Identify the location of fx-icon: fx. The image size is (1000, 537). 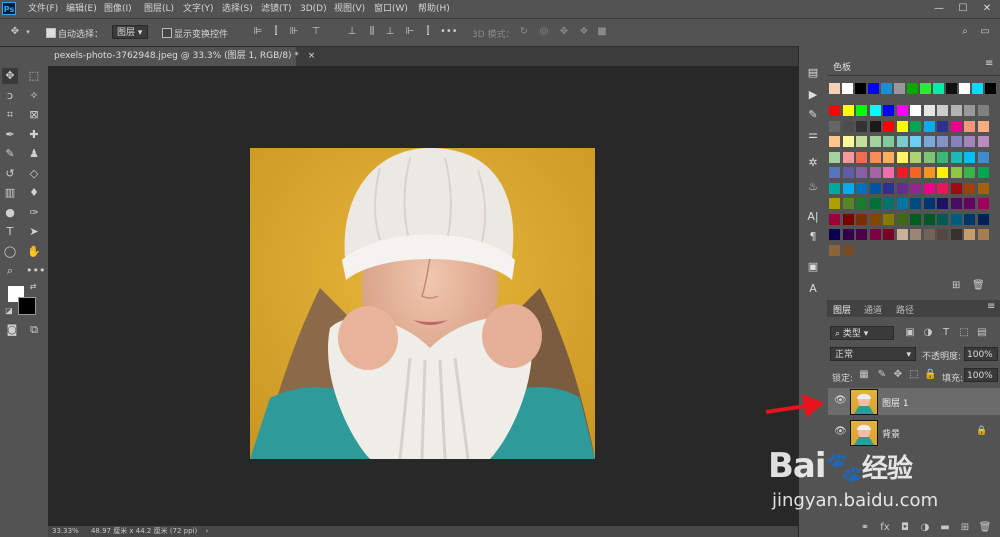
(885, 528).